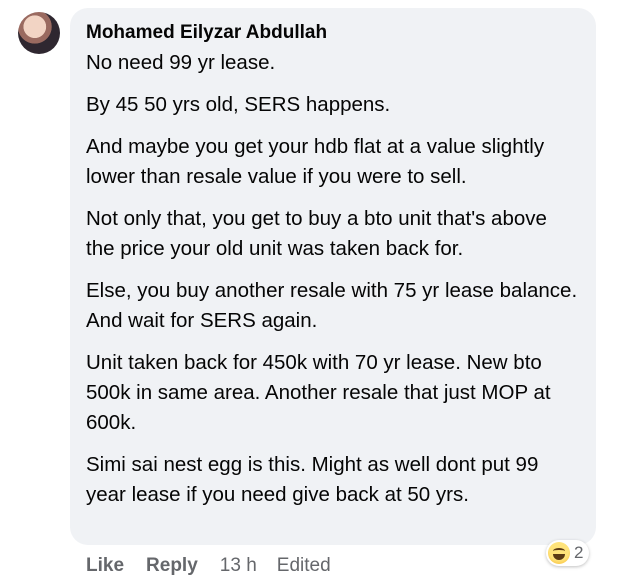 The width and height of the screenshot is (618, 587). Describe the element at coordinates (559, 553) in the screenshot. I see `haha-emoji-icon` at that location.